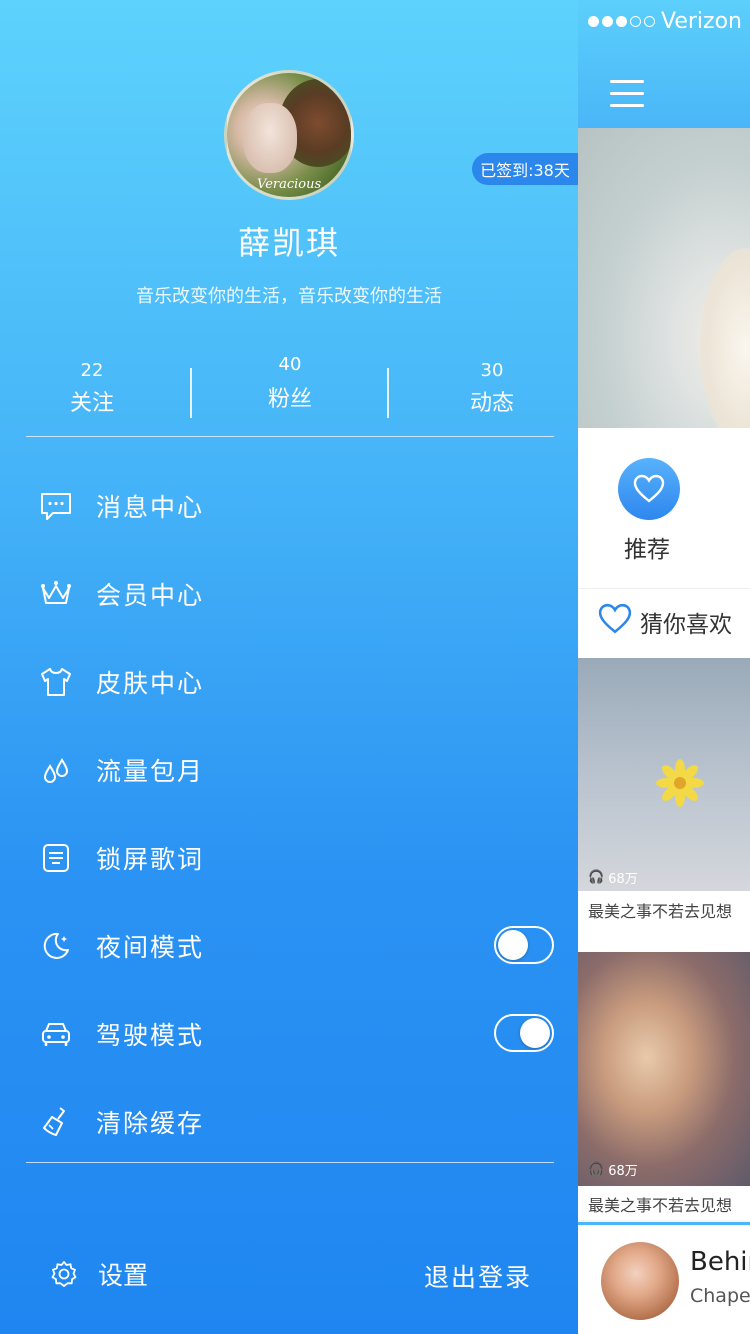  Describe the element at coordinates (478, 1276) in the screenshot. I see `logout-button: 退出登录` at that location.